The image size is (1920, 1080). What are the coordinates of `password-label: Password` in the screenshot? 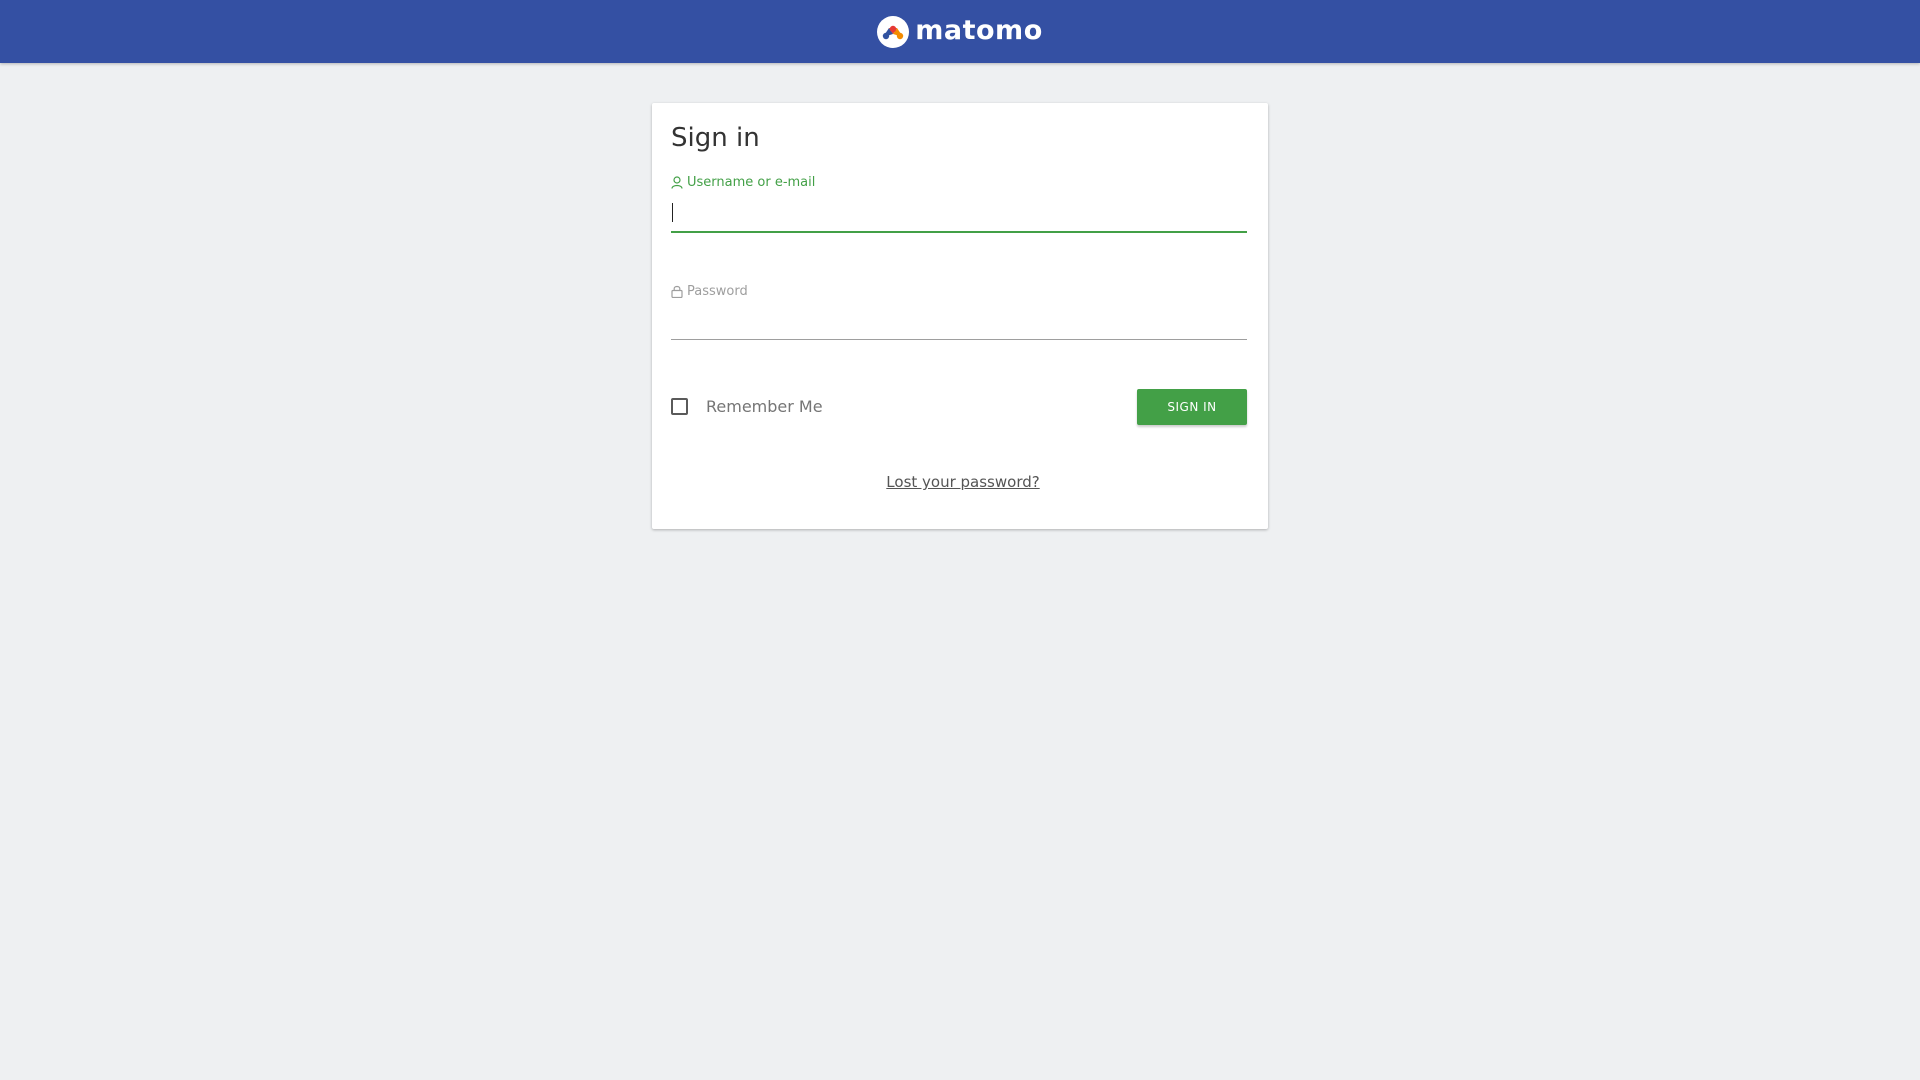 It's located at (709, 291).